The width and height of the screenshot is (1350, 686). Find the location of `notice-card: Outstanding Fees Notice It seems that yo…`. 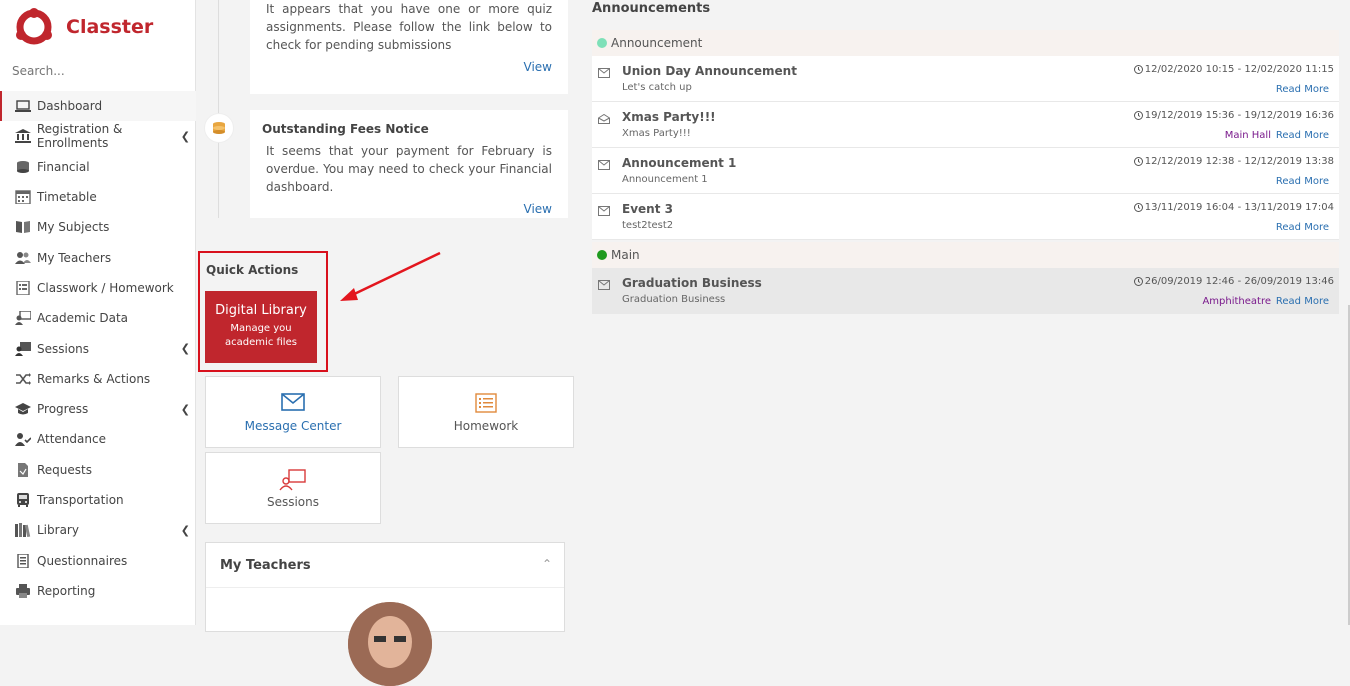

notice-card: Outstanding Fees Notice It seems that yo… is located at coordinates (409, 164).